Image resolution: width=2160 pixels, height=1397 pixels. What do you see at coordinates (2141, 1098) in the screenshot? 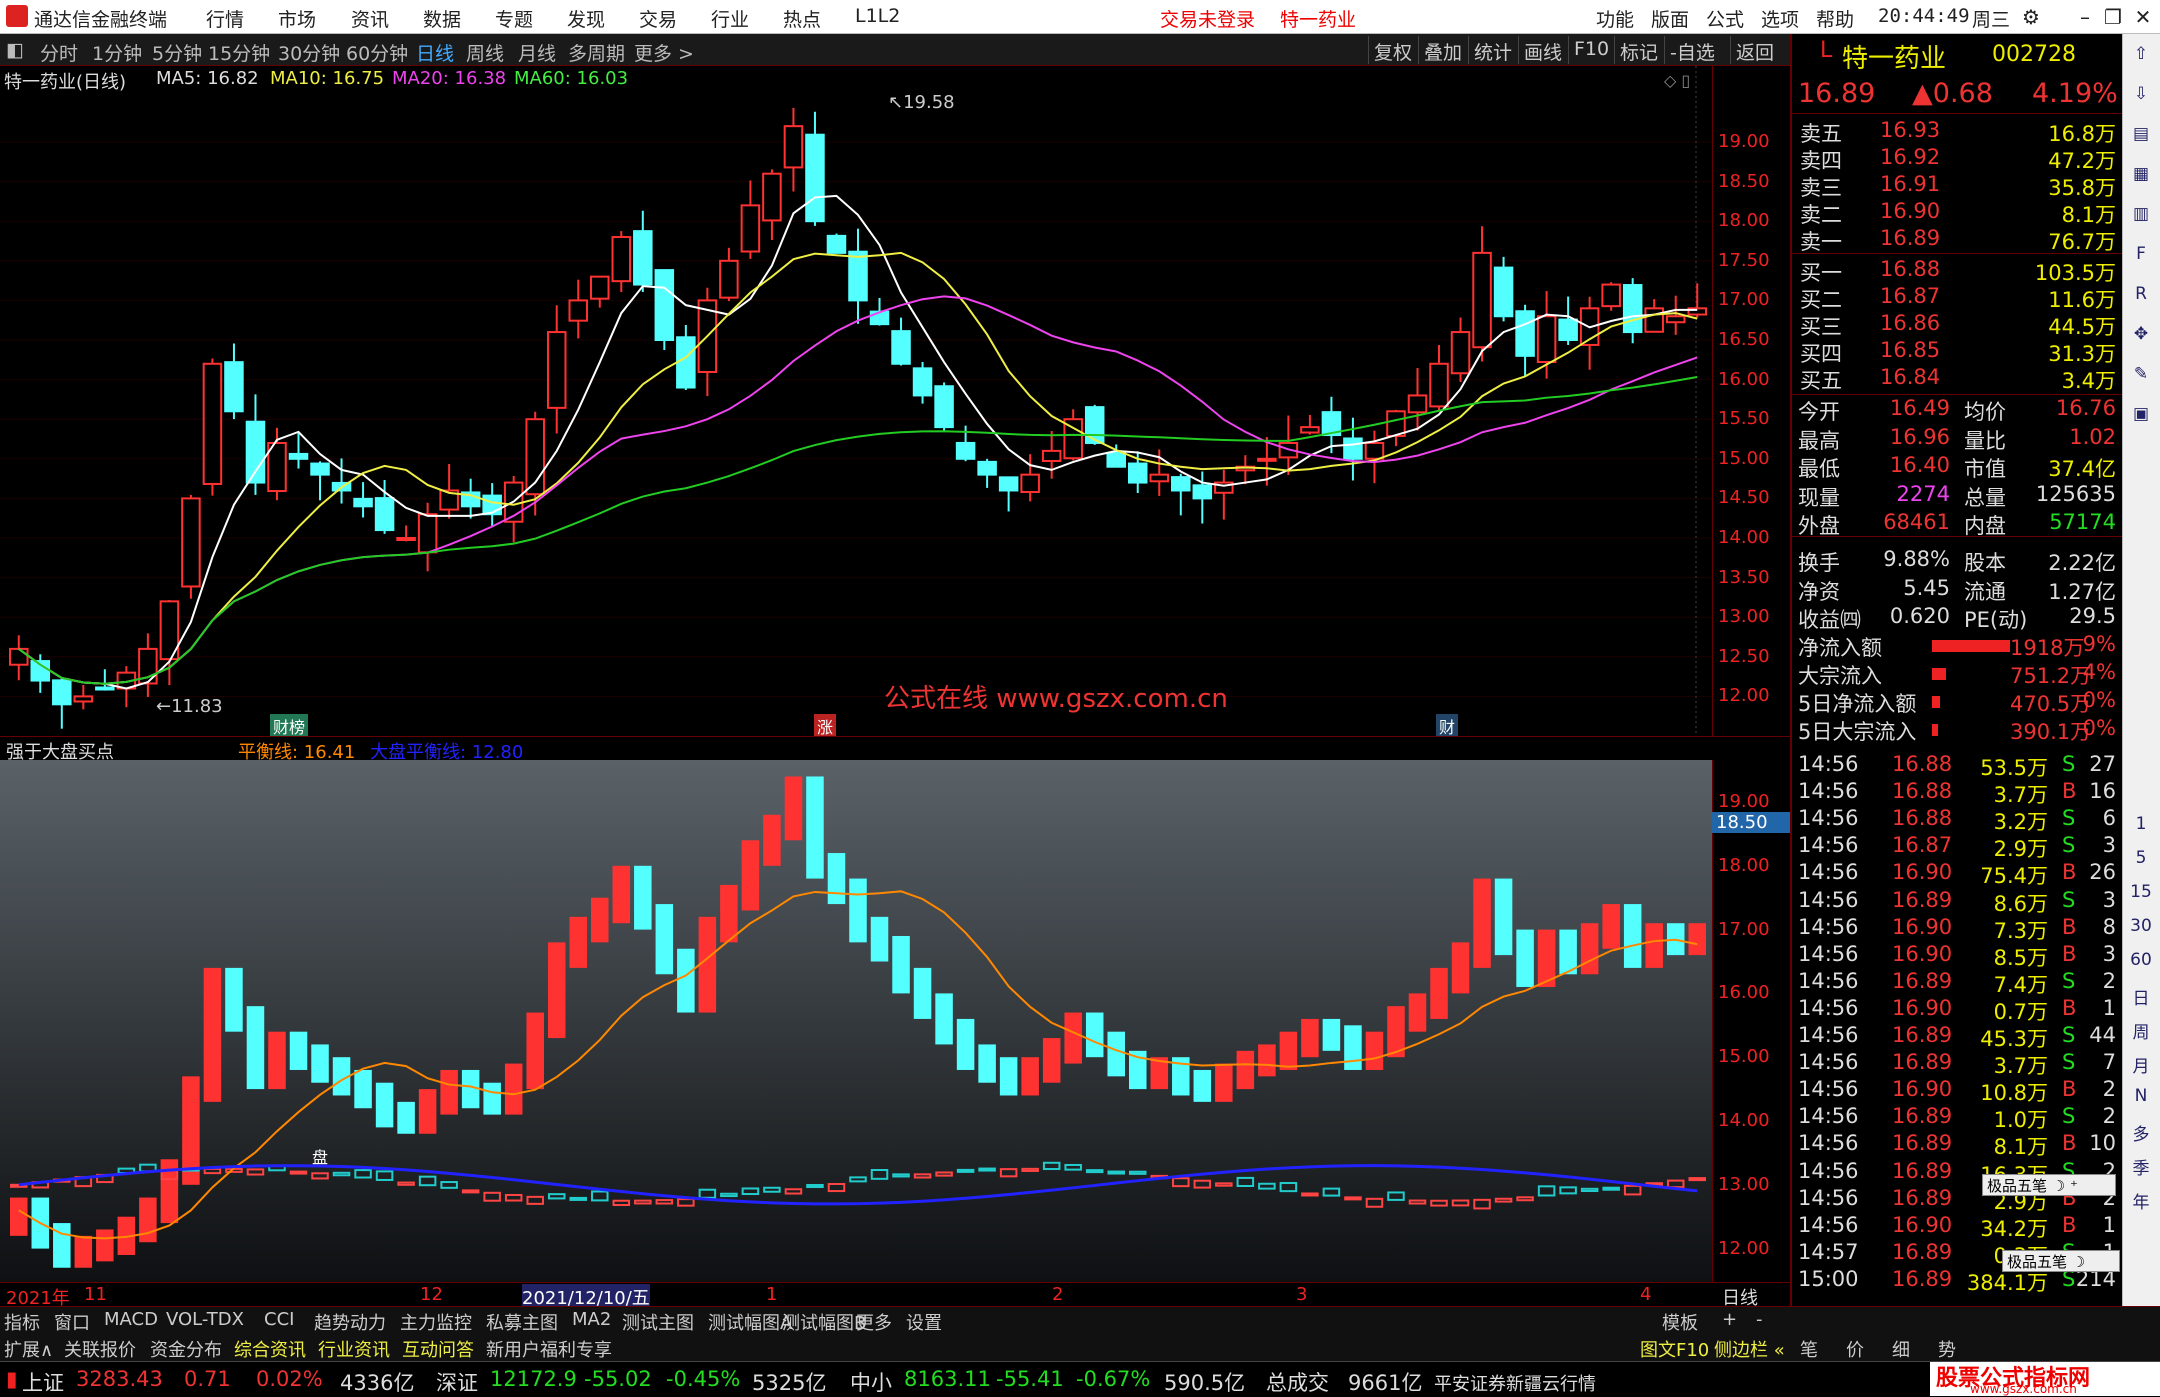
I see `side-period: N` at bounding box center [2141, 1098].